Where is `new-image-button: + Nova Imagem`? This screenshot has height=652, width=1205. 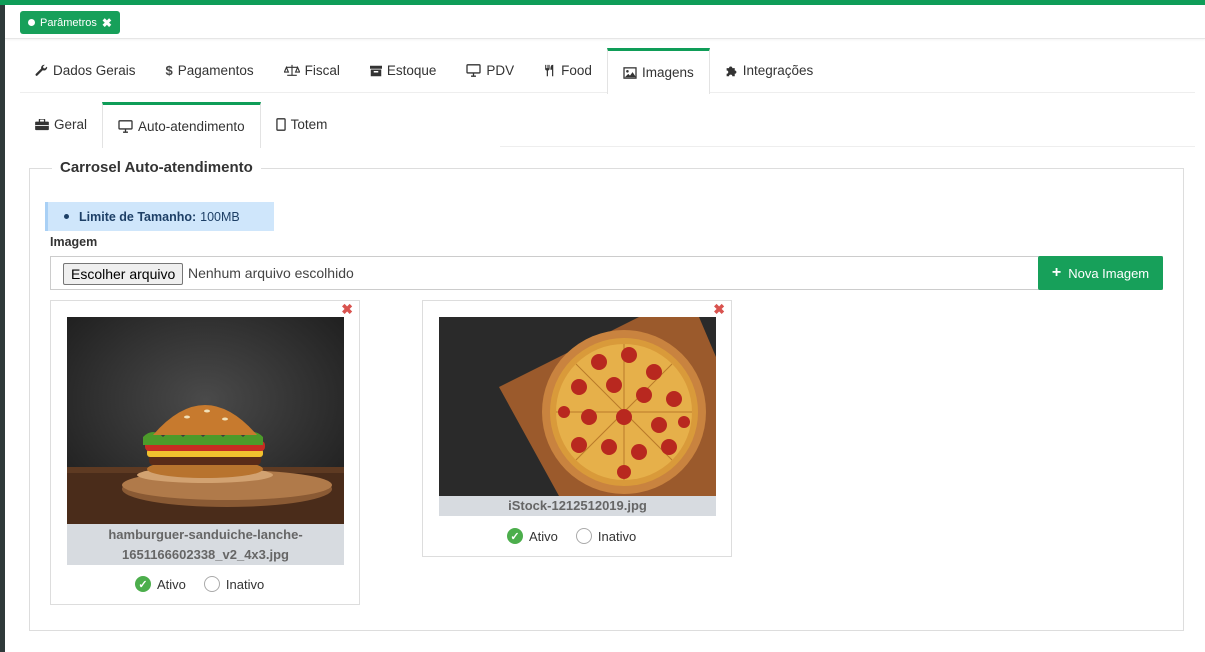
new-image-button: + Nova Imagem is located at coordinates (1100, 273).